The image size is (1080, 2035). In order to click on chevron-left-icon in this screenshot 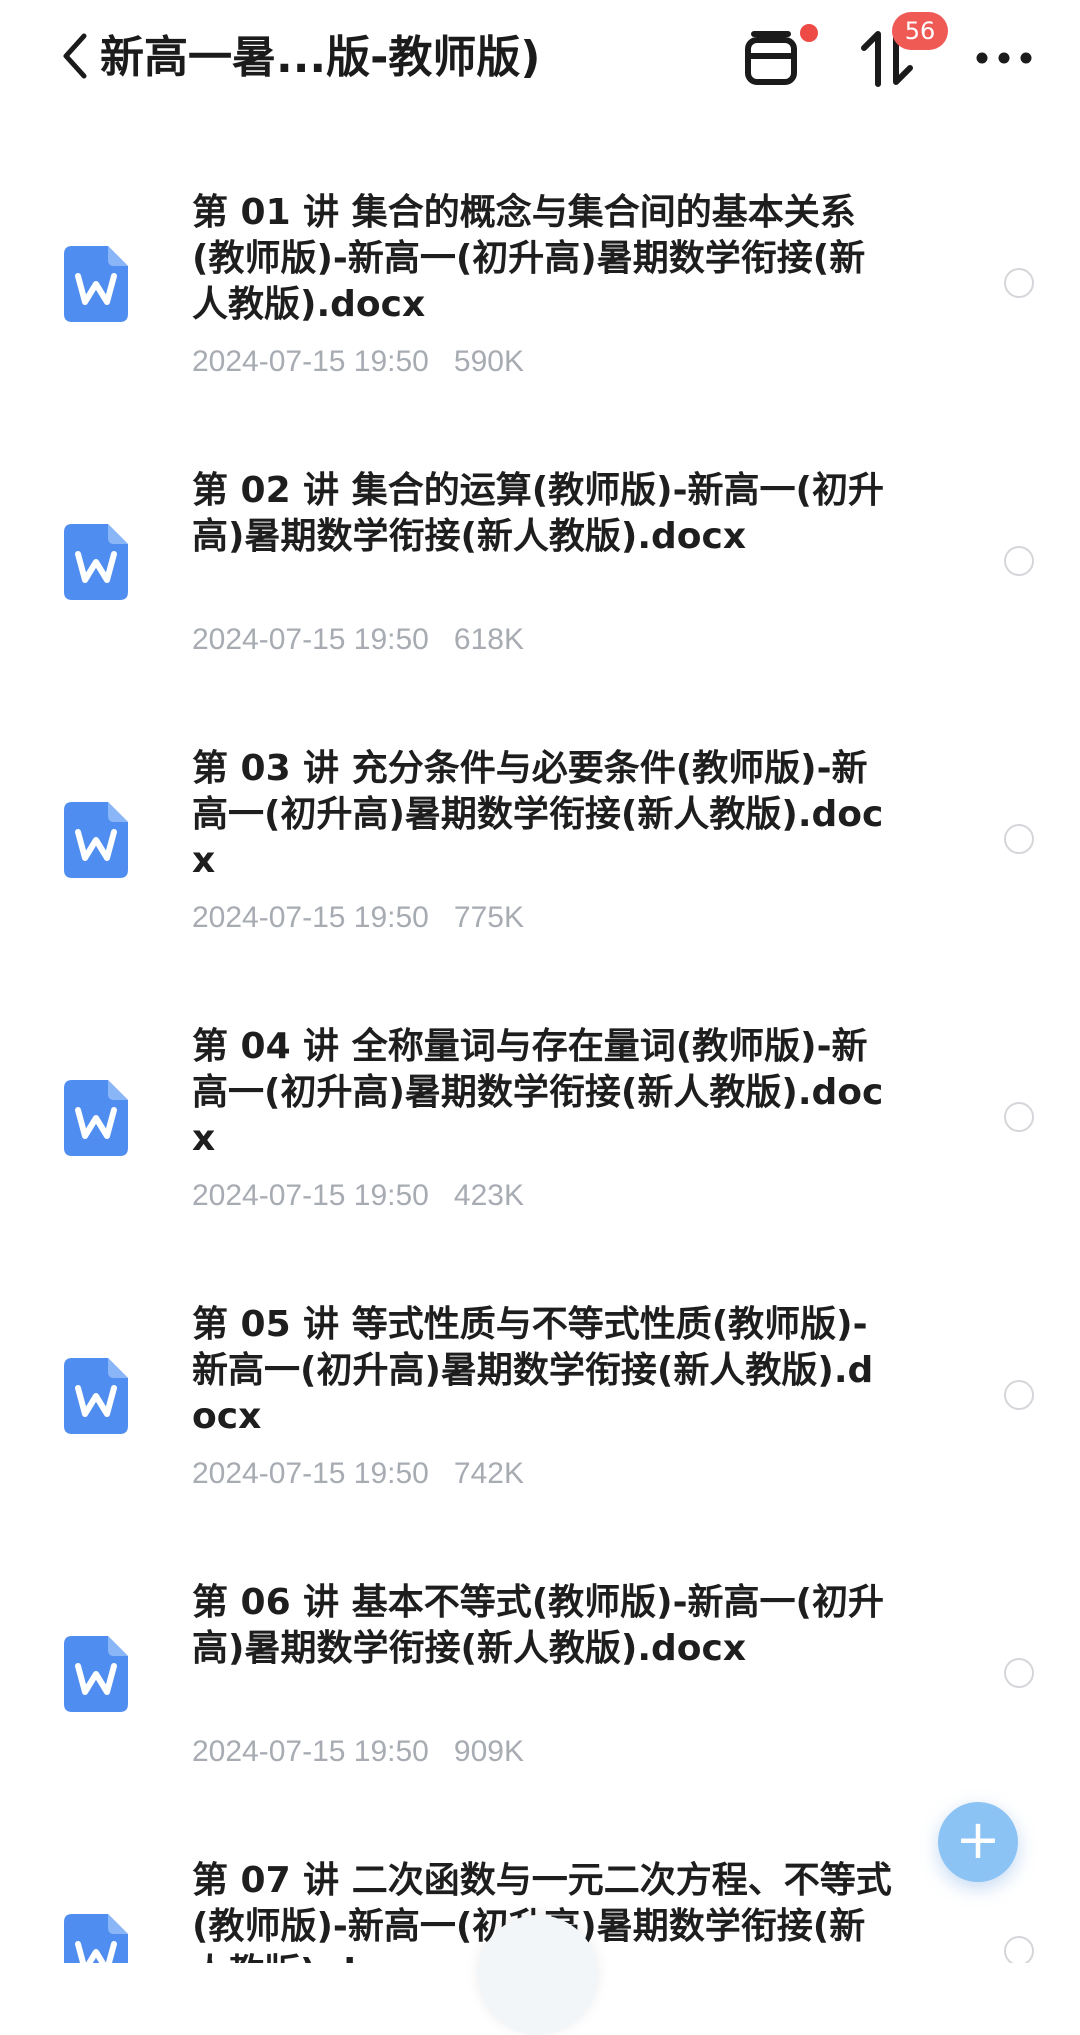, I will do `click(75, 56)`.